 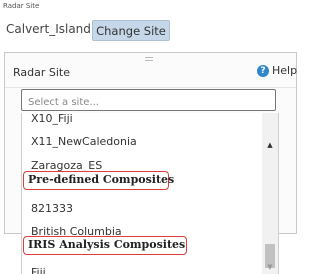 What do you see at coordinates (105, 245) in the screenshot?
I see `group-header-iris-analysis-composites: IRIS Analysis Composites` at bounding box center [105, 245].